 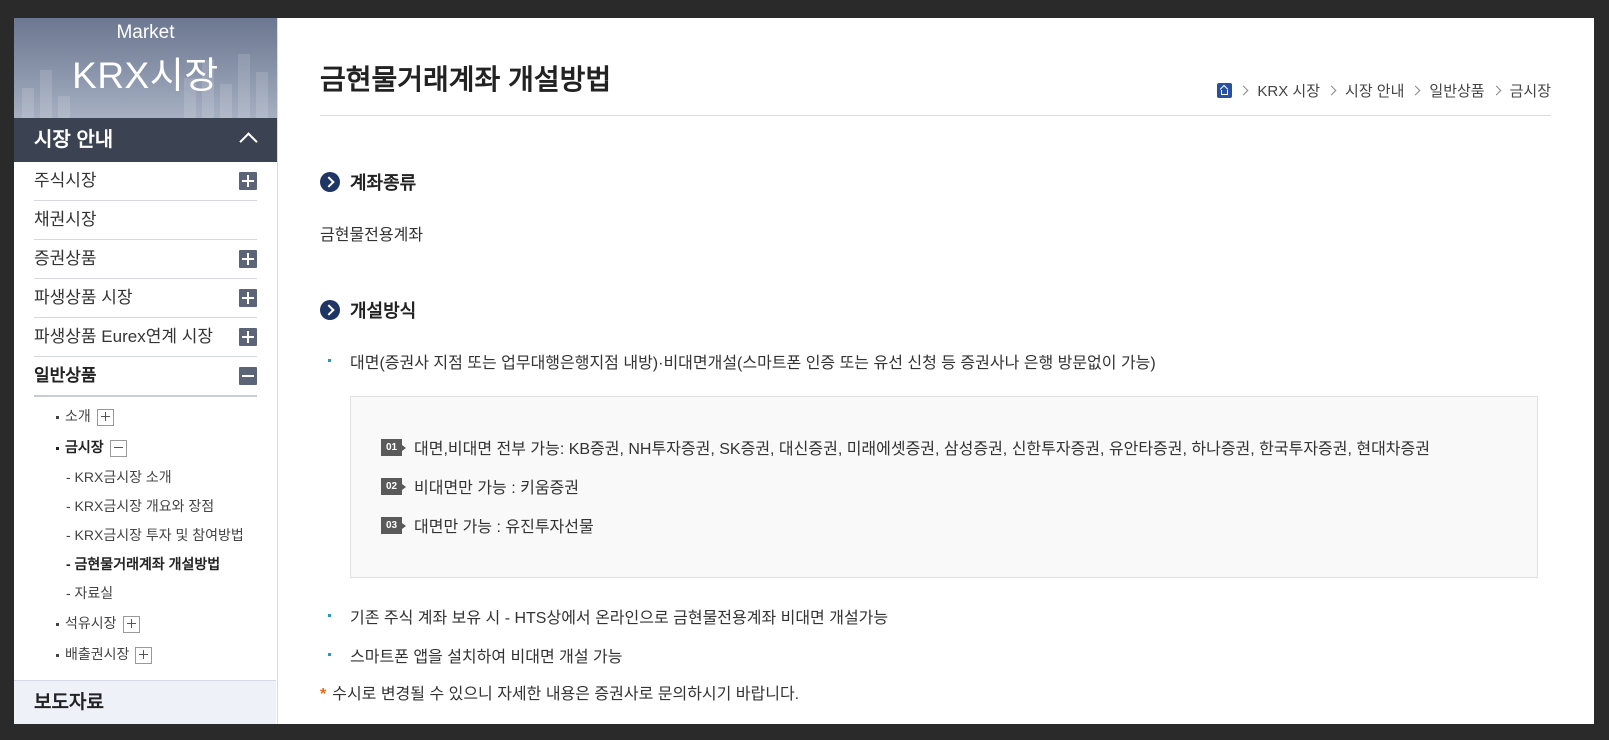 What do you see at coordinates (65, 258) in the screenshot?
I see `sidebar-item-label: 증권상품` at bounding box center [65, 258].